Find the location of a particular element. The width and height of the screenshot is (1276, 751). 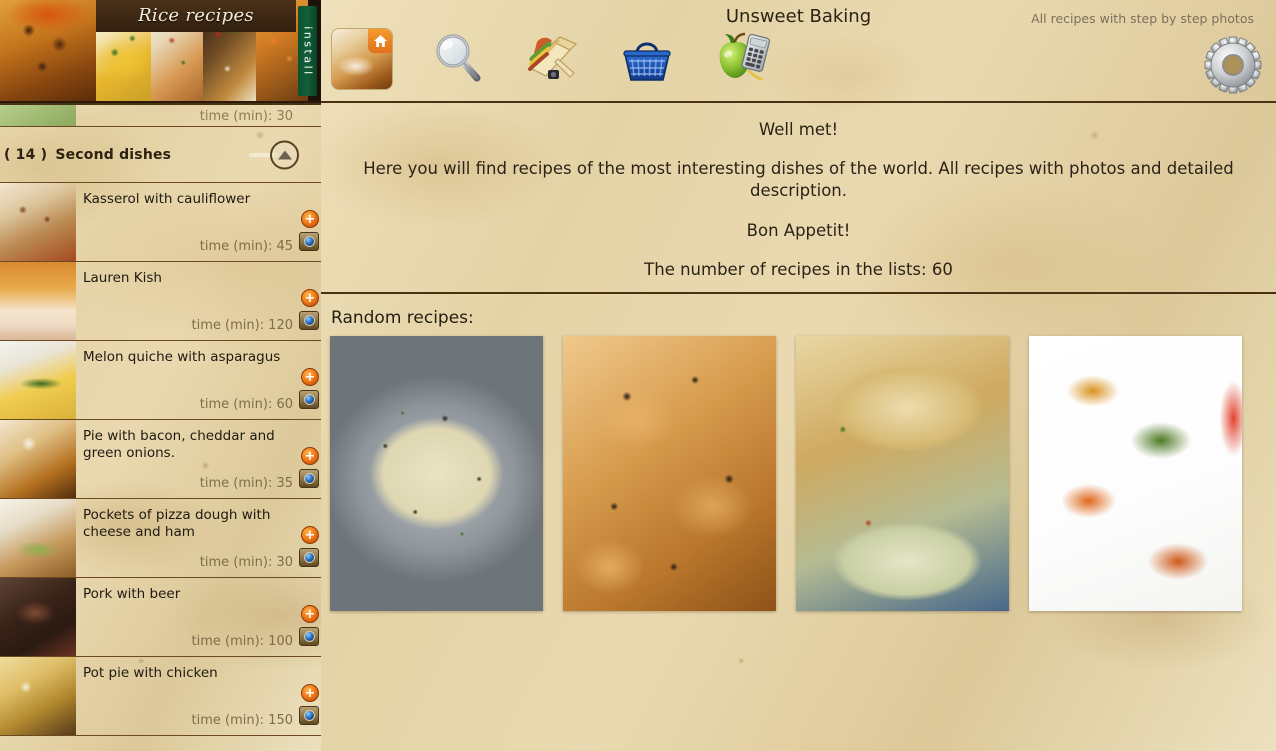

recipe-title: Lauren Kish is located at coordinates (122, 278).